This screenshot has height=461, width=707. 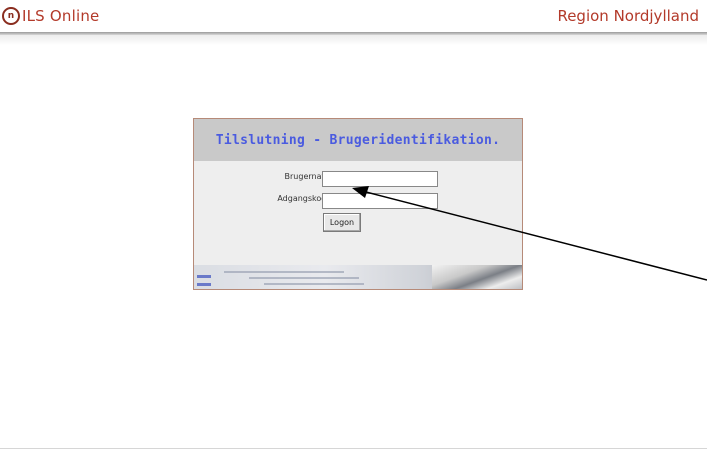 What do you see at coordinates (360, 192) in the screenshot?
I see `arrow-head` at bounding box center [360, 192].